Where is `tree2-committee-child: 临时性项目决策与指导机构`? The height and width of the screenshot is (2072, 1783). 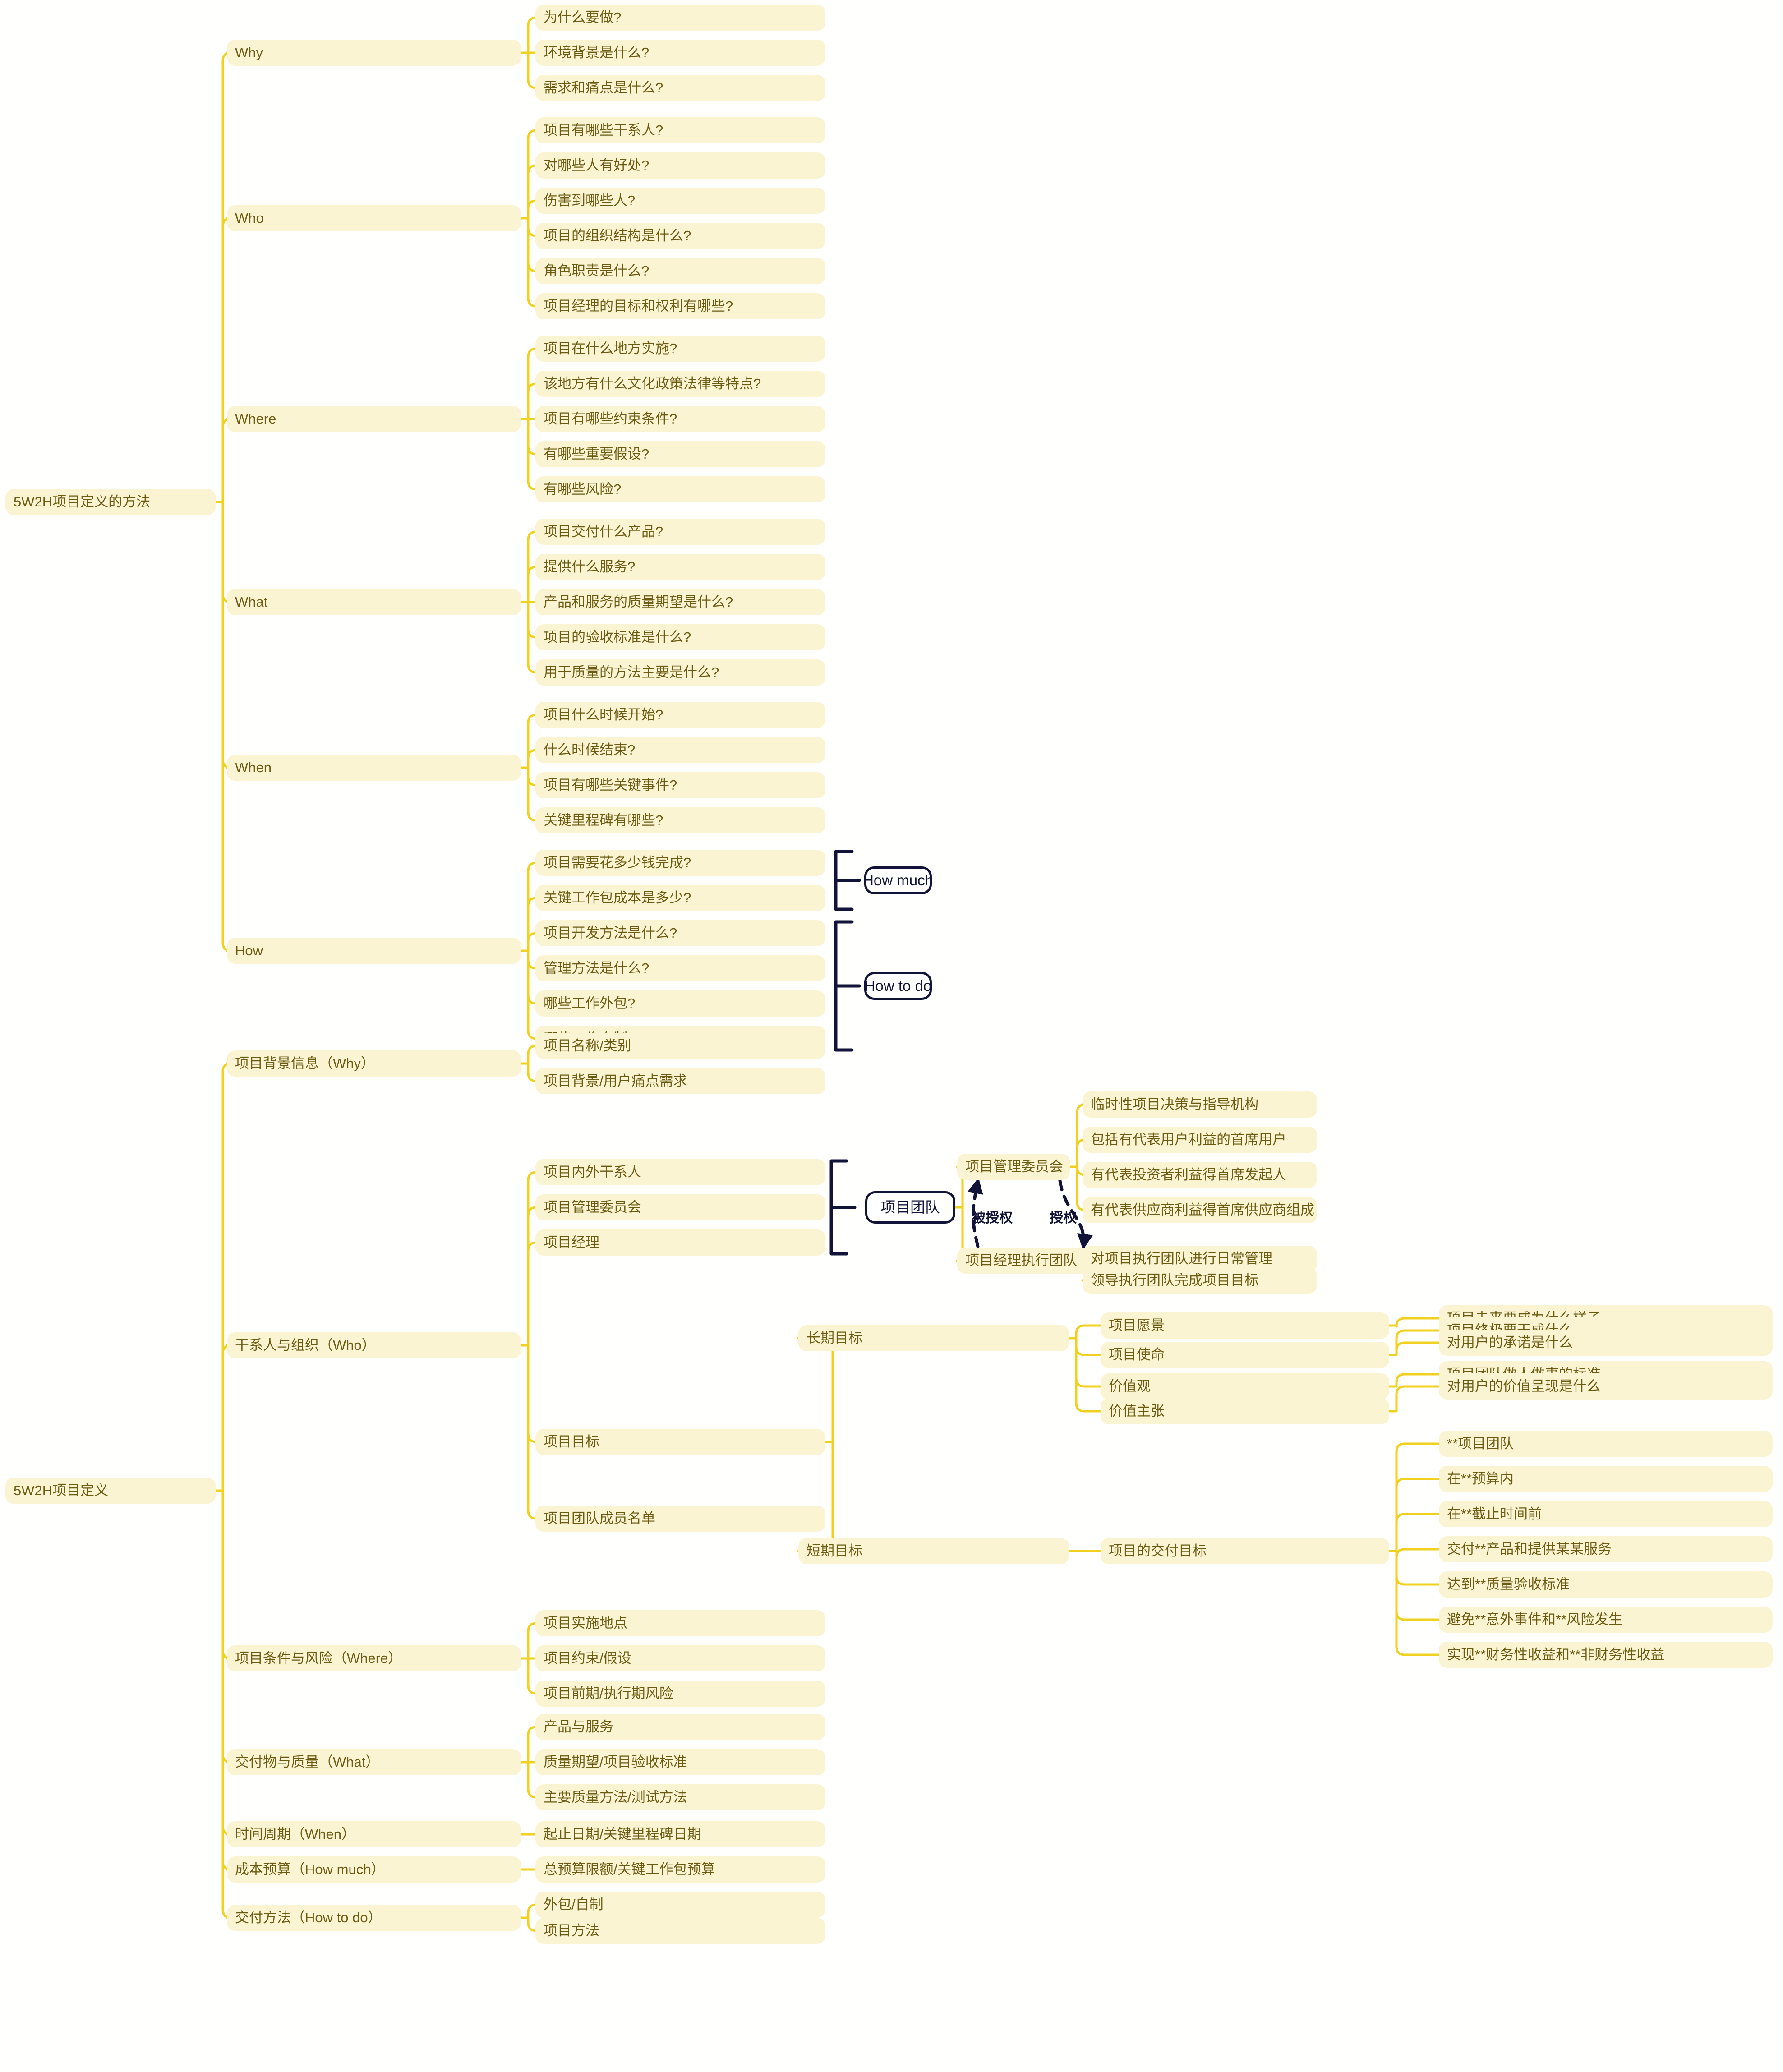
tree2-committee-child: 临时性项目决策与指导机构 is located at coordinates (1200, 1104).